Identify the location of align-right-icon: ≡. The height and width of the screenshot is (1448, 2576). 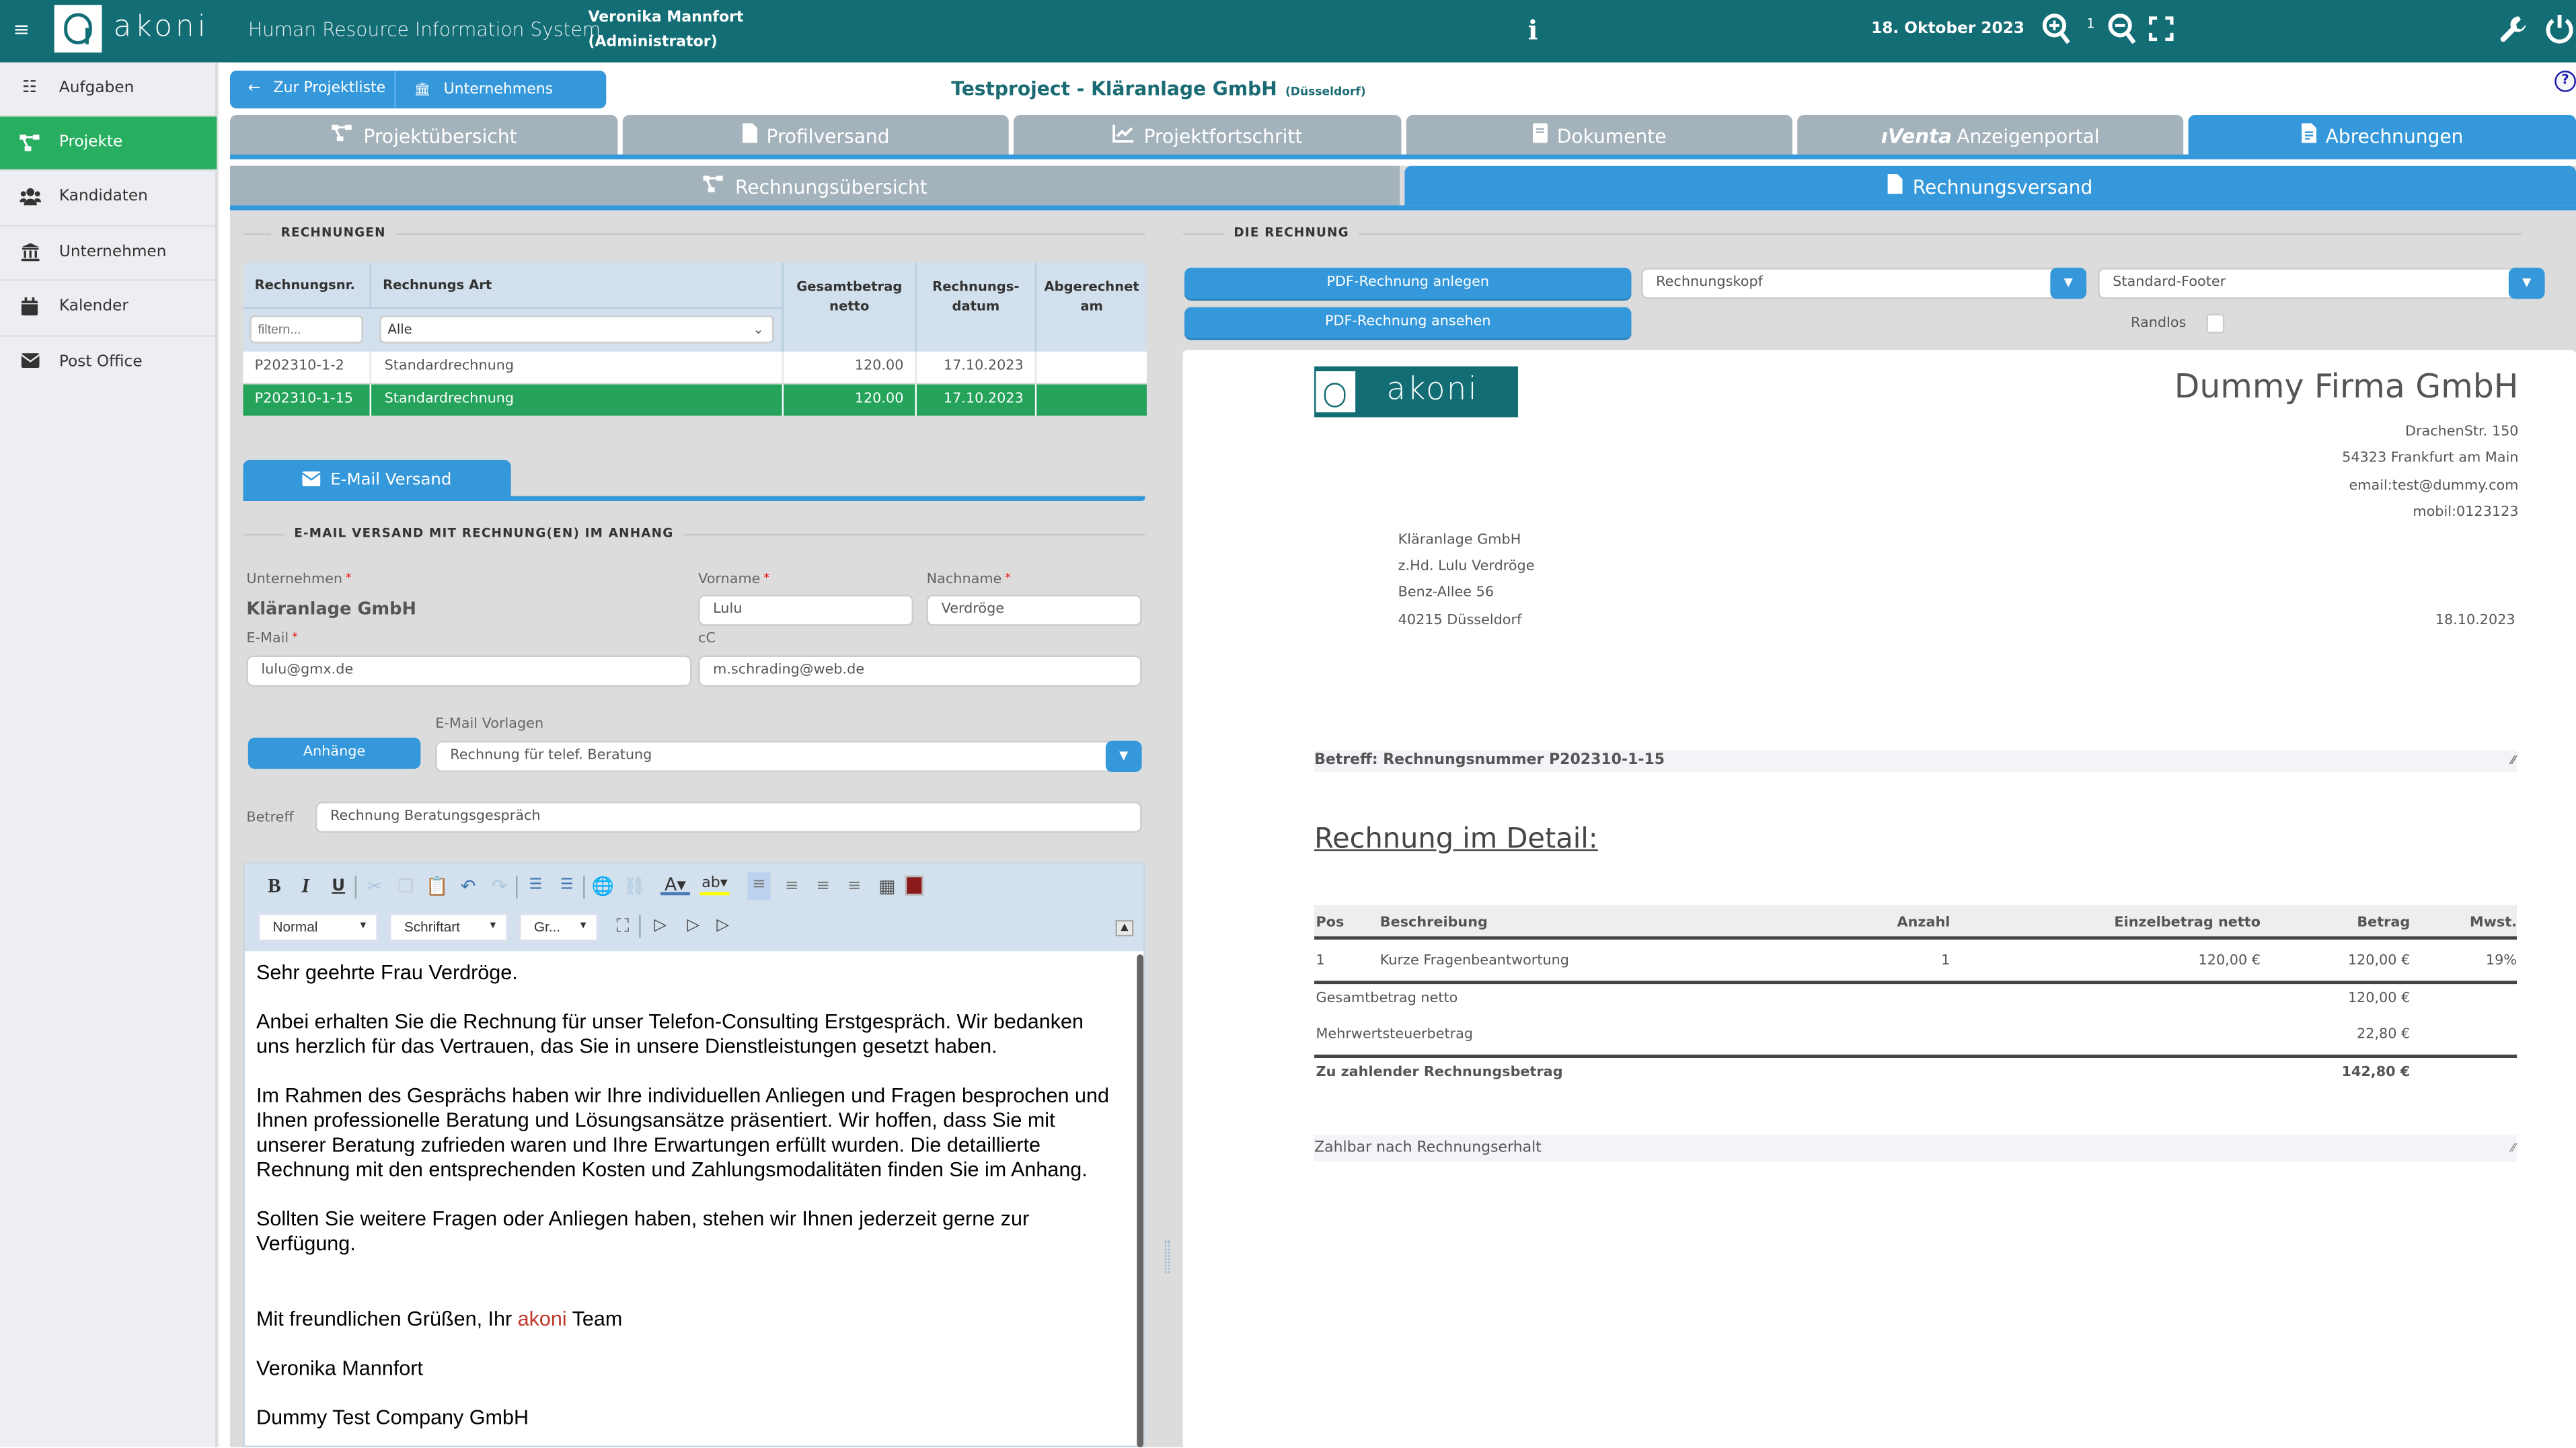
(823, 886).